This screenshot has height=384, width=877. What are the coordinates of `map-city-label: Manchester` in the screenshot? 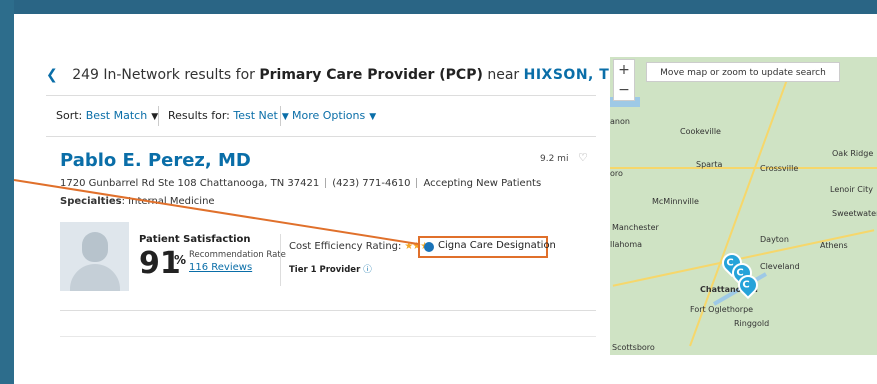 It's located at (635, 227).